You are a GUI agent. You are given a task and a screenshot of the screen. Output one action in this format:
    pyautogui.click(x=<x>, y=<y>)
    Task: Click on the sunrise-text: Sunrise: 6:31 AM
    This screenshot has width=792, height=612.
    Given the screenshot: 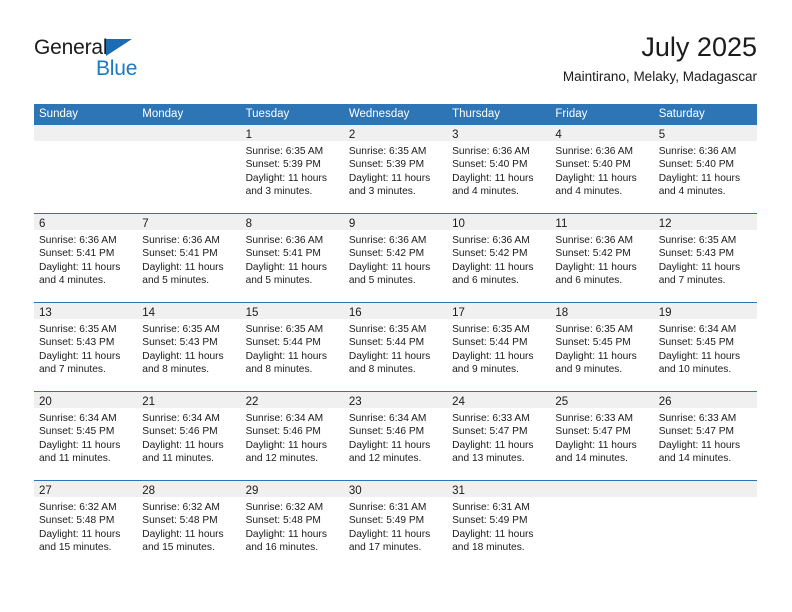 What is the action you would take?
    pyautogui.click(x=387, y=507)
    